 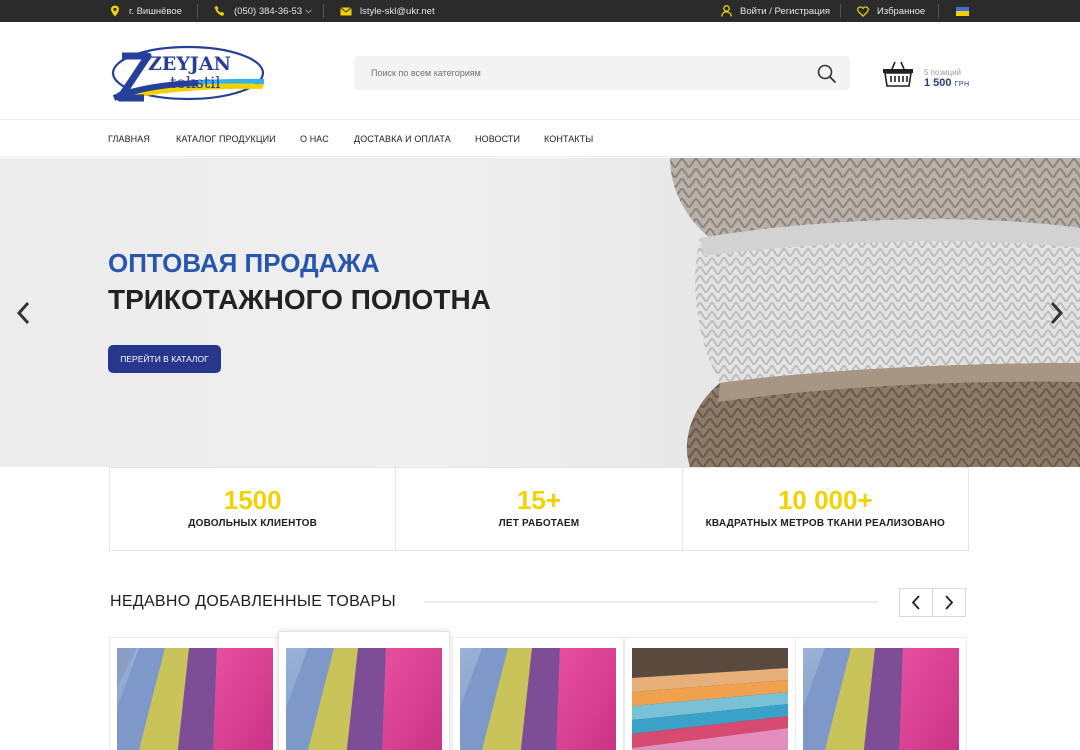 What do you see at coordinates (901, 11) in the screenshot?
I see `favorites-link: Избранное` at bounding box center [901, 11].